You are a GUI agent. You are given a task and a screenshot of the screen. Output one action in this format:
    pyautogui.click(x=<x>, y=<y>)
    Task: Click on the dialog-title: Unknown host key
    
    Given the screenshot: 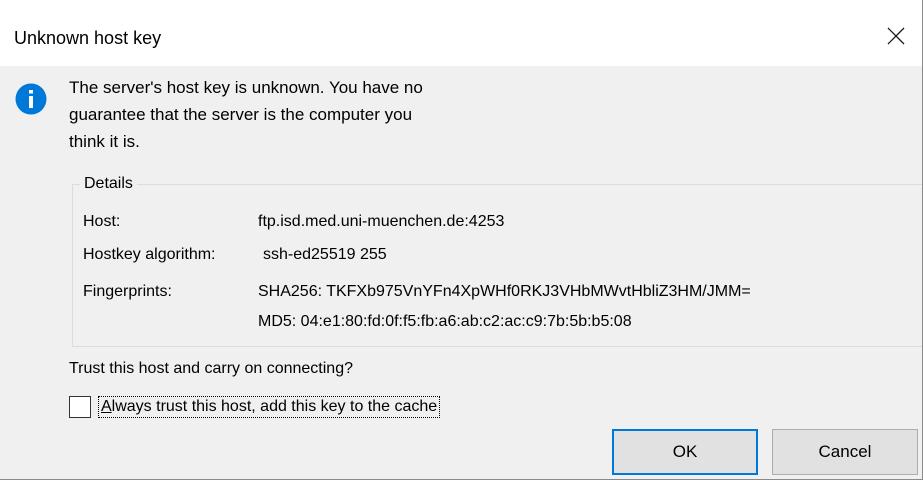 What is the action you would take?
    pyautogui.click(x=88, y=38)
    